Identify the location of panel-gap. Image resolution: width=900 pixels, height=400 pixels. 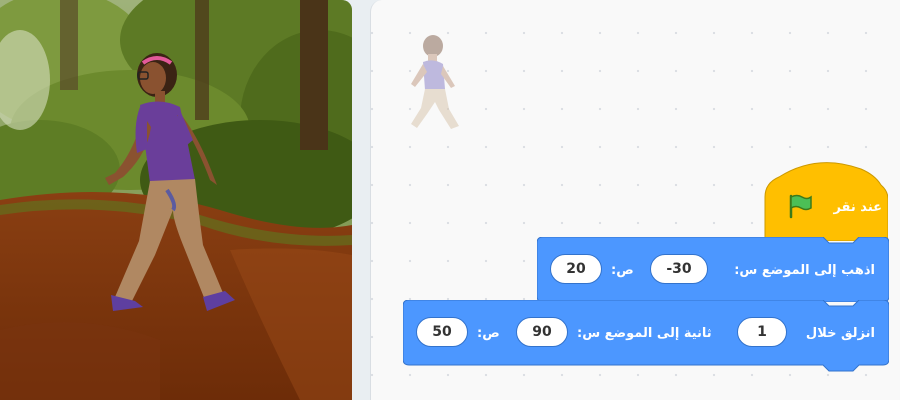
(361, 200).